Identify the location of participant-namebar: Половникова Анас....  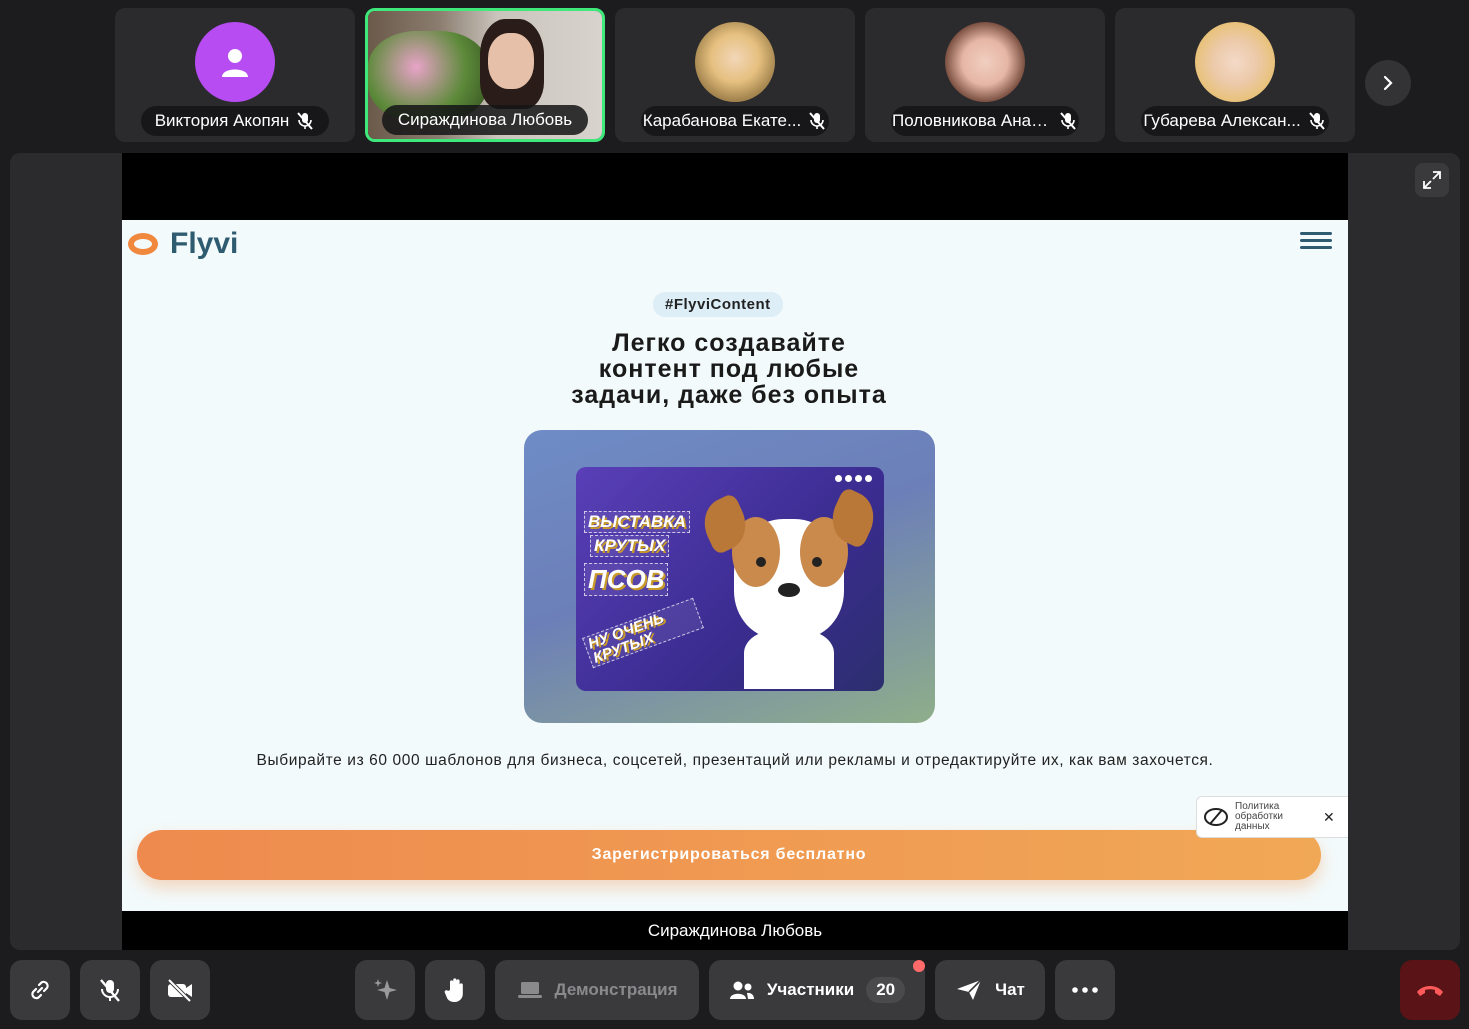
(985, 121).